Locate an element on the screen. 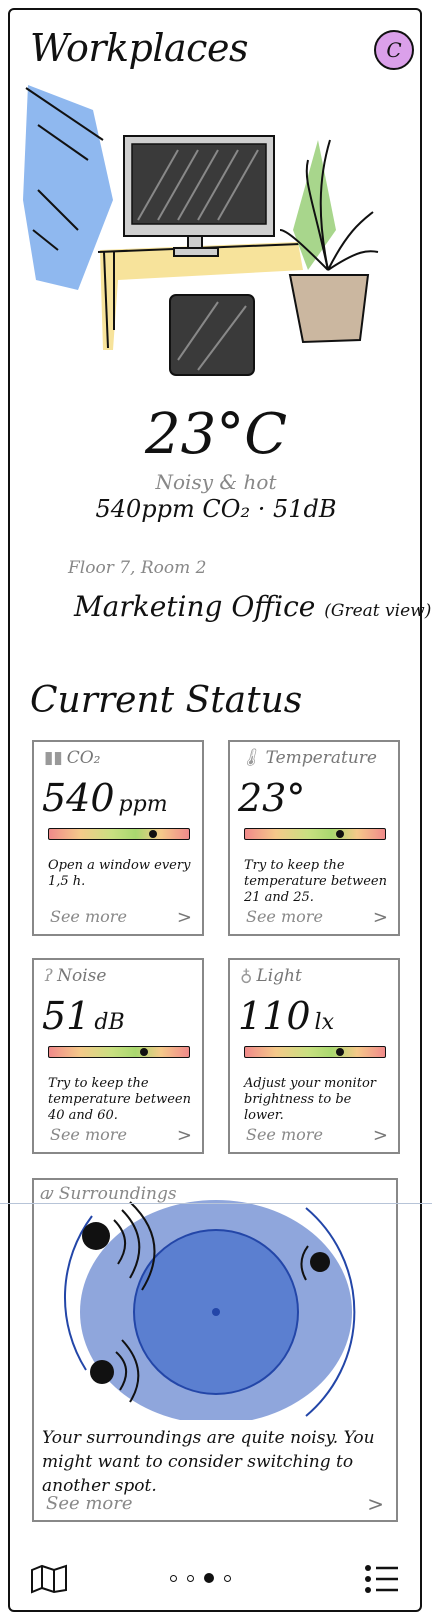 Image resolution: width=432 pixels, height=1624 pixels. ear-icon: ʔ is located at coordinates (49, 976).